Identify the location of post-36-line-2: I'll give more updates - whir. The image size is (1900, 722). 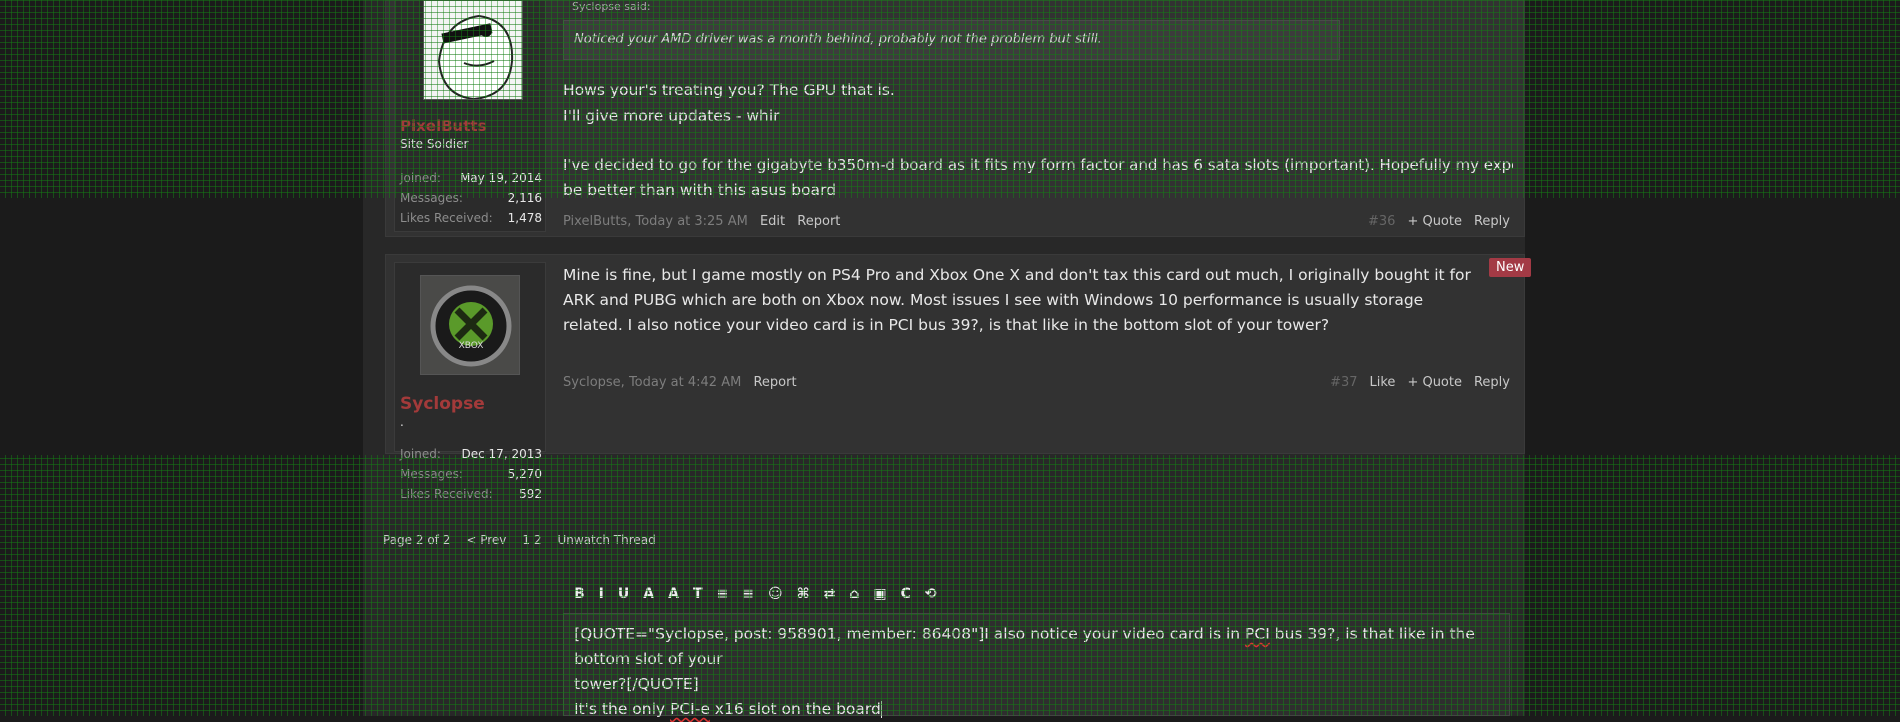
(671, 116).